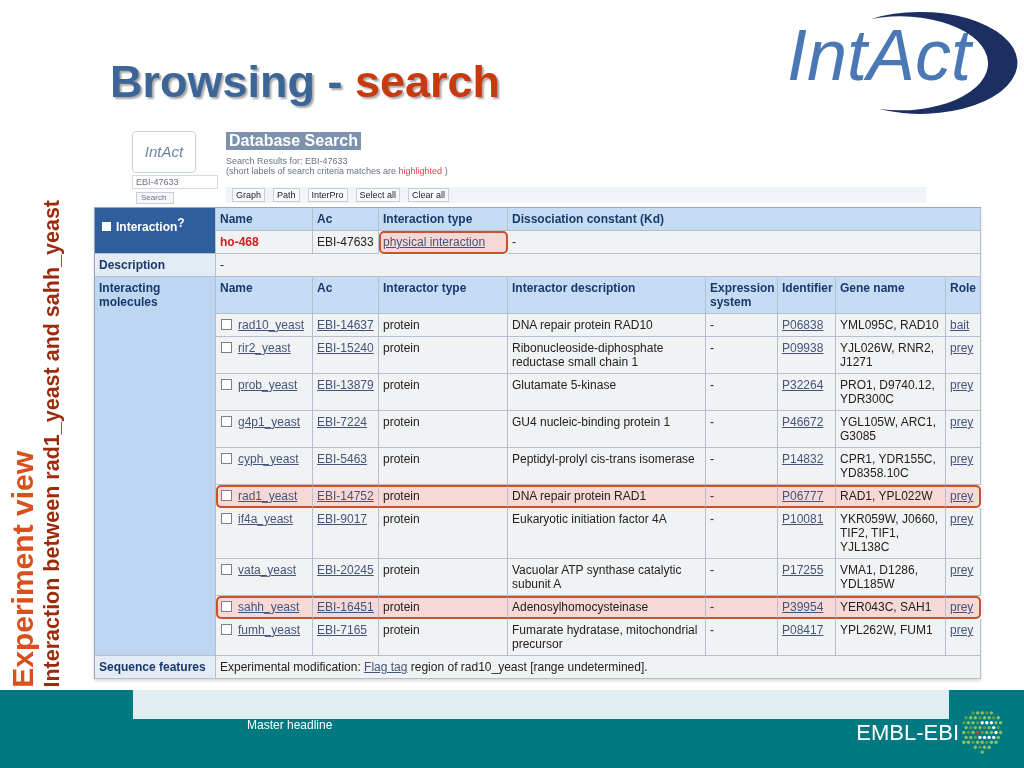  Describe the element at coordinates (803, 459) in the screenshot. I see `identifier-link: P14832` at that location.